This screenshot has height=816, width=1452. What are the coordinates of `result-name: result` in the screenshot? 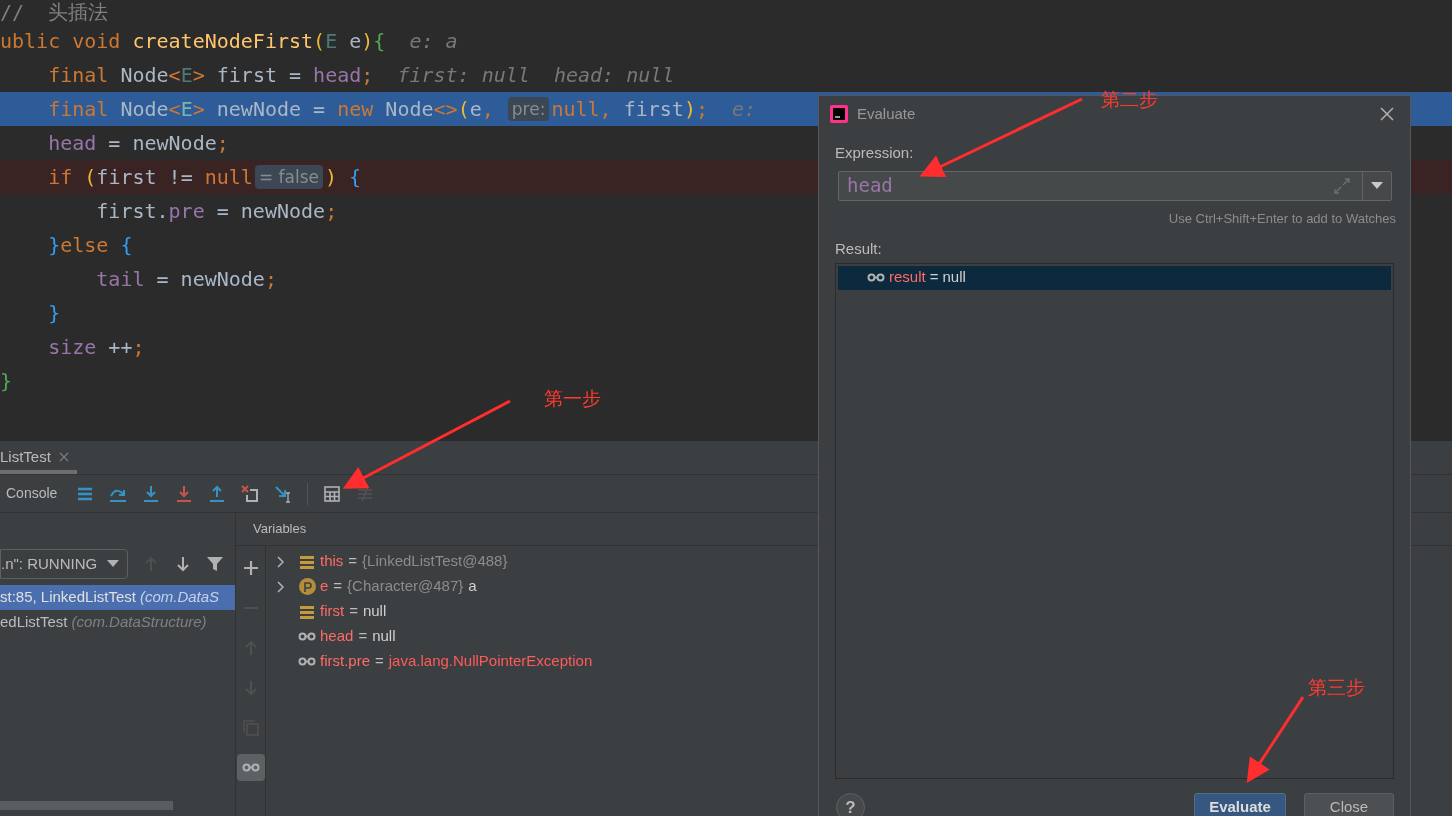 It's located at (907, 277).